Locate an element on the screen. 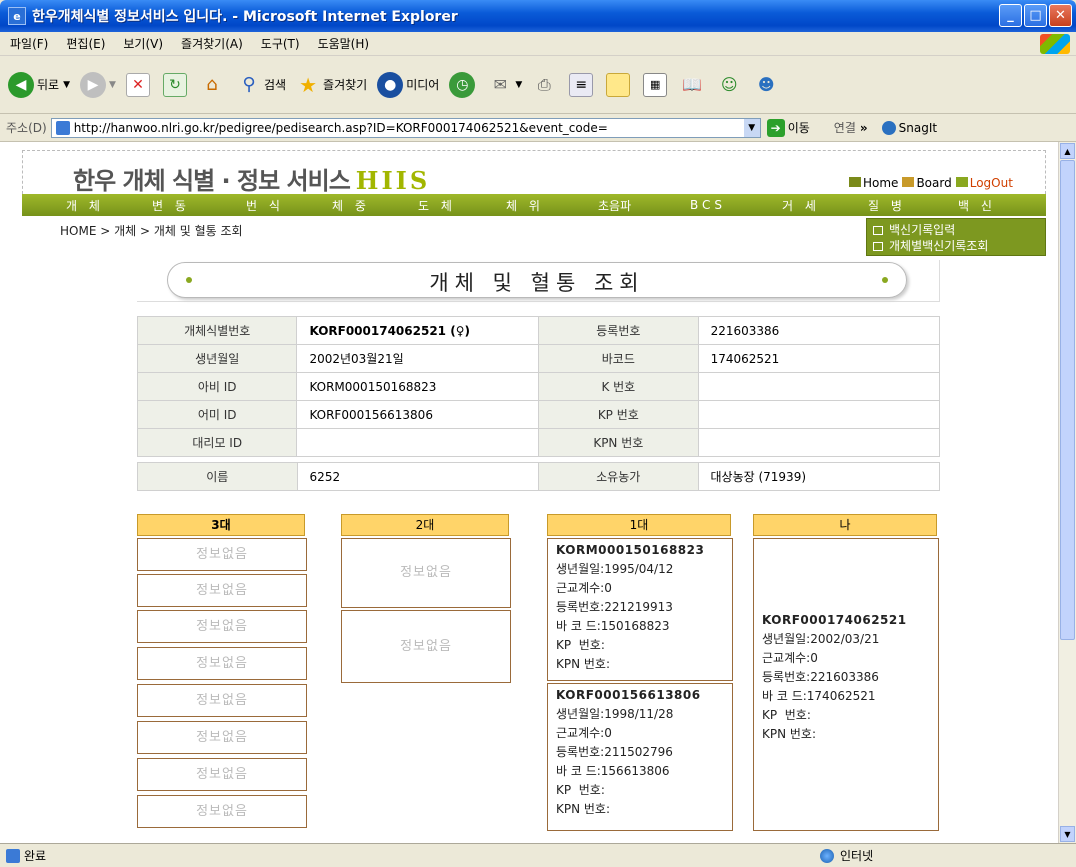 The height and width of the screenshot is (867, 1076). nav-individual: 개 체 is located at coordinates (85, 205).